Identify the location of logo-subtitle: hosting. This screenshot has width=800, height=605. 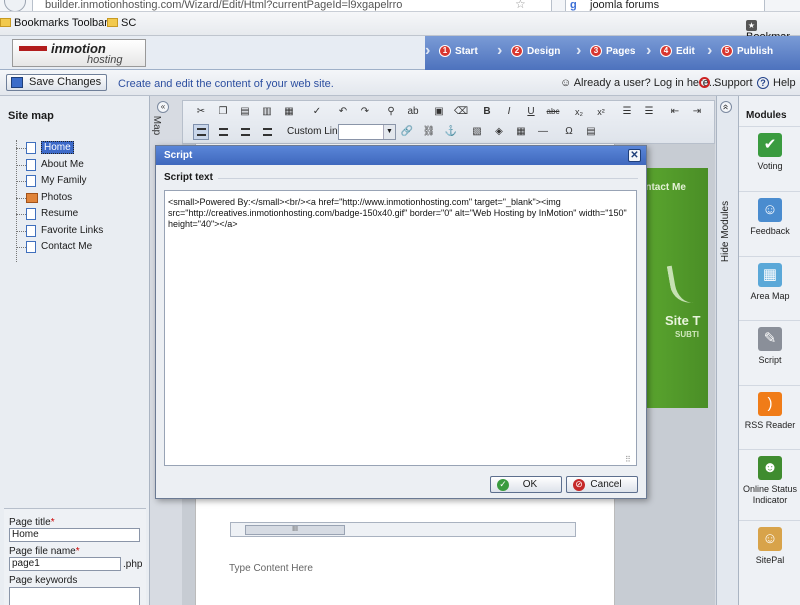
(105, 60).